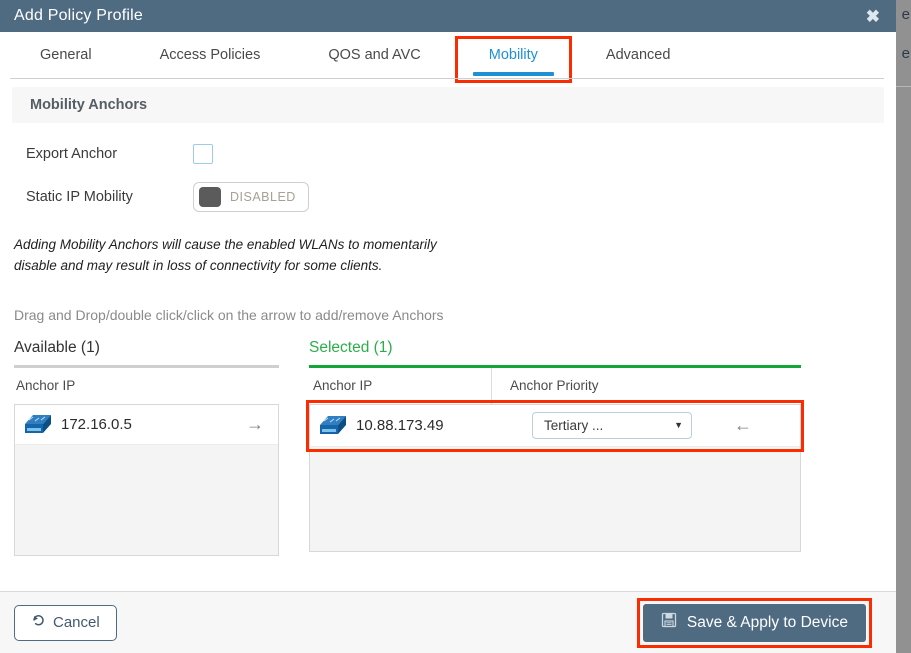 The height and width of the screenshot is (653, 911). Describe the element at coordinates (678, 425) in the screenshot. I see `chevron-down-icon: ▼` at that location.